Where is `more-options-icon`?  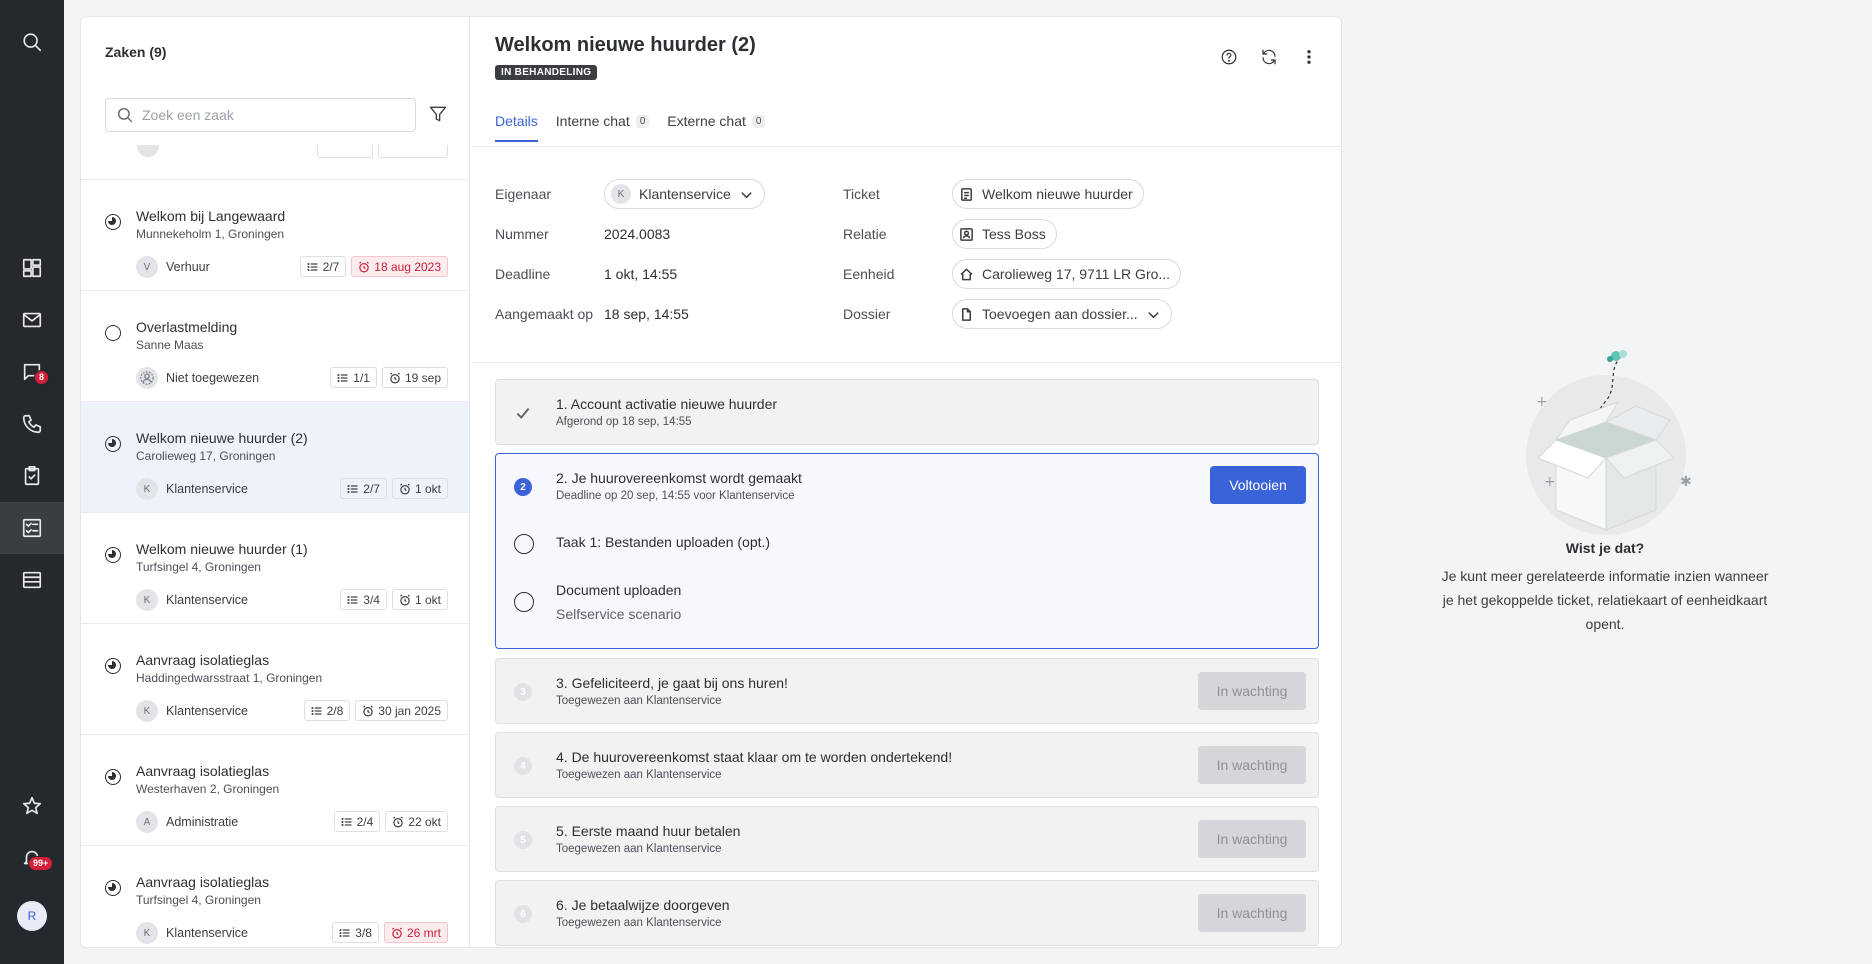 more-options-icon is located at coordinates (1309, 57).